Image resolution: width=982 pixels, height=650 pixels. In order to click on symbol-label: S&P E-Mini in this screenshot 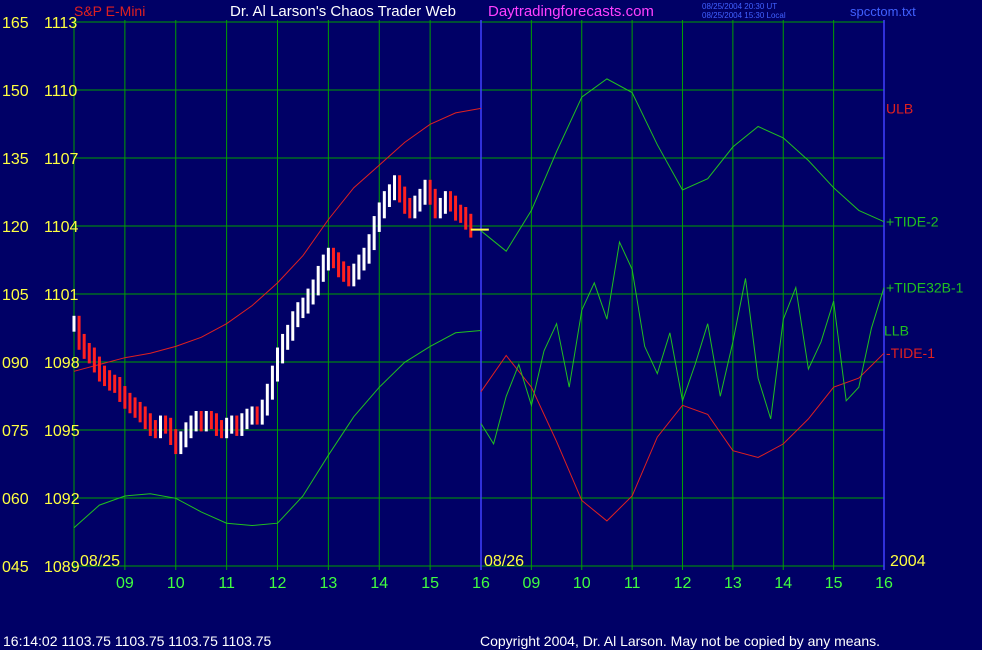, I will do `click(109, 11)`.